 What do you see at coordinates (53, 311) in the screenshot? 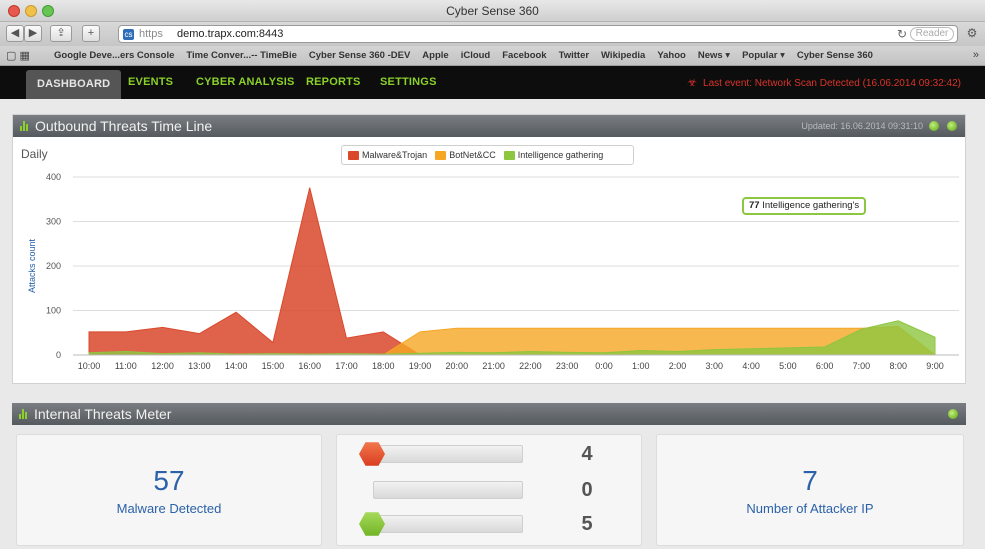
I see `y-tick-label: 100` at bounding box center [53, 311].